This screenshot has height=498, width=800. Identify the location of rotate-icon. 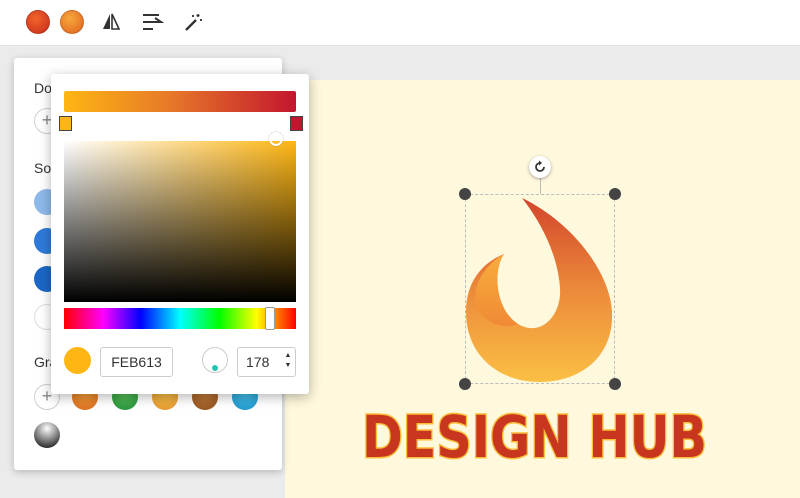
(540, 166).